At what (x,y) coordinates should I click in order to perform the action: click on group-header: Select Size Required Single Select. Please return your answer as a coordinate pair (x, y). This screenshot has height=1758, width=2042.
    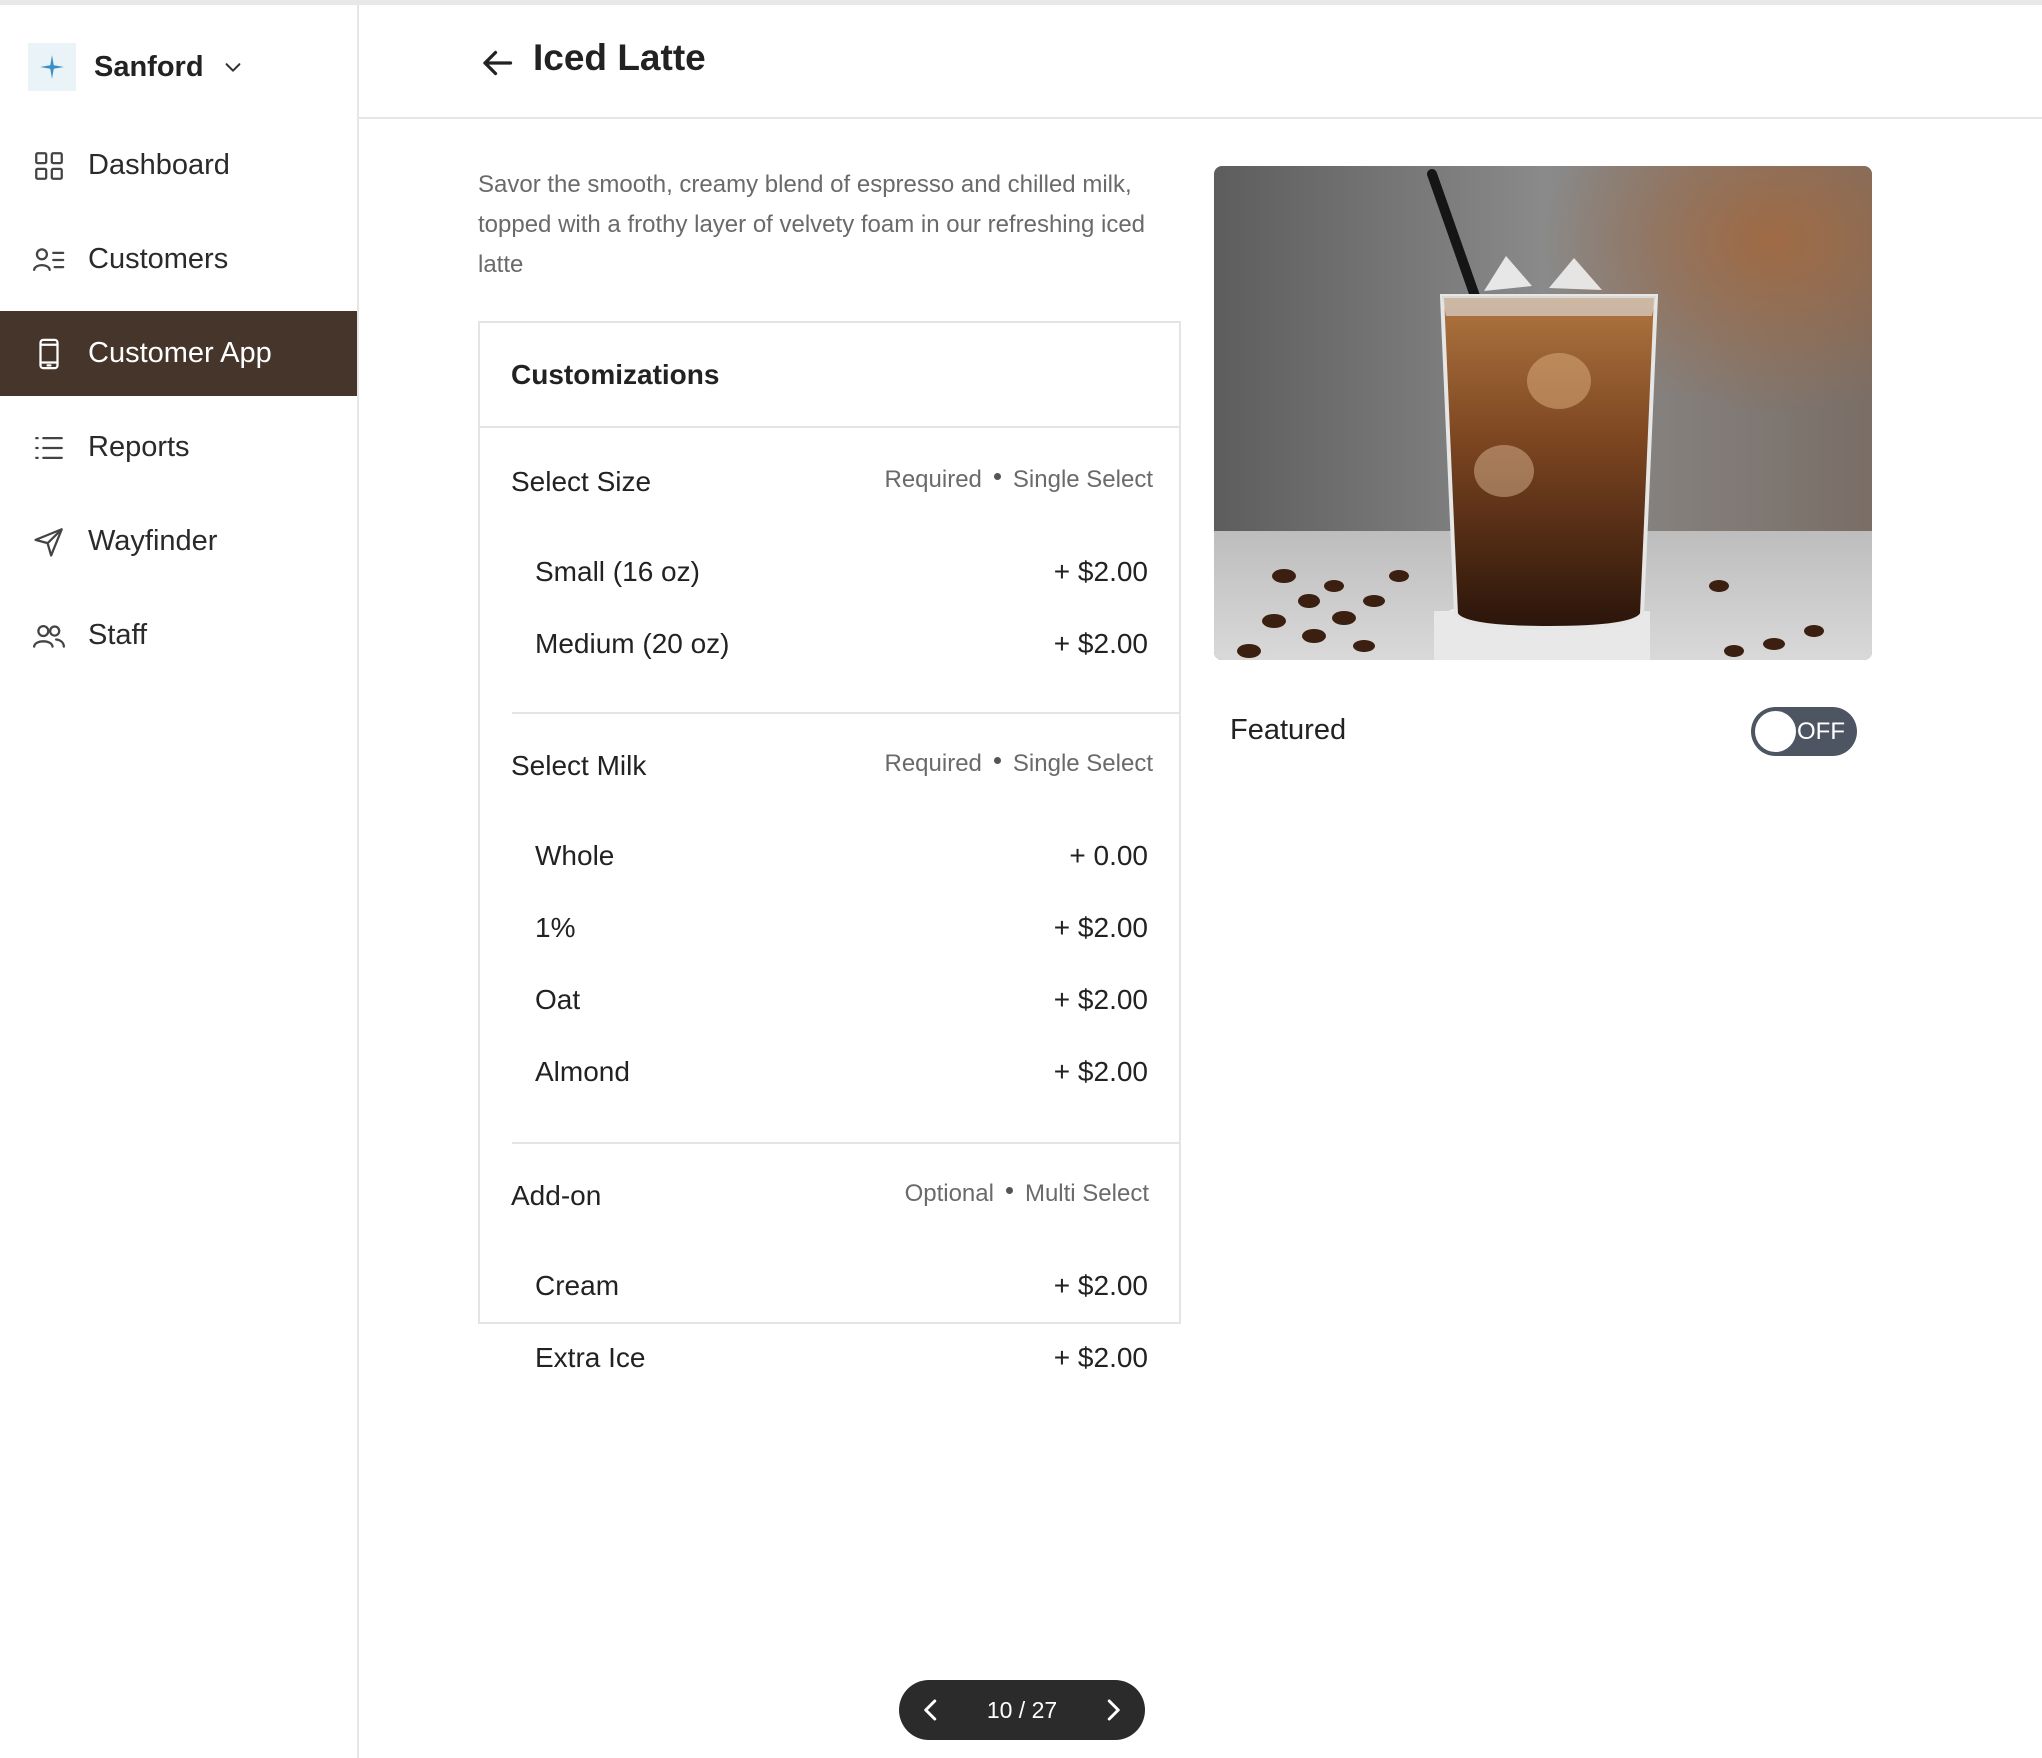
    Looking at the image, I should click on (829, 482).